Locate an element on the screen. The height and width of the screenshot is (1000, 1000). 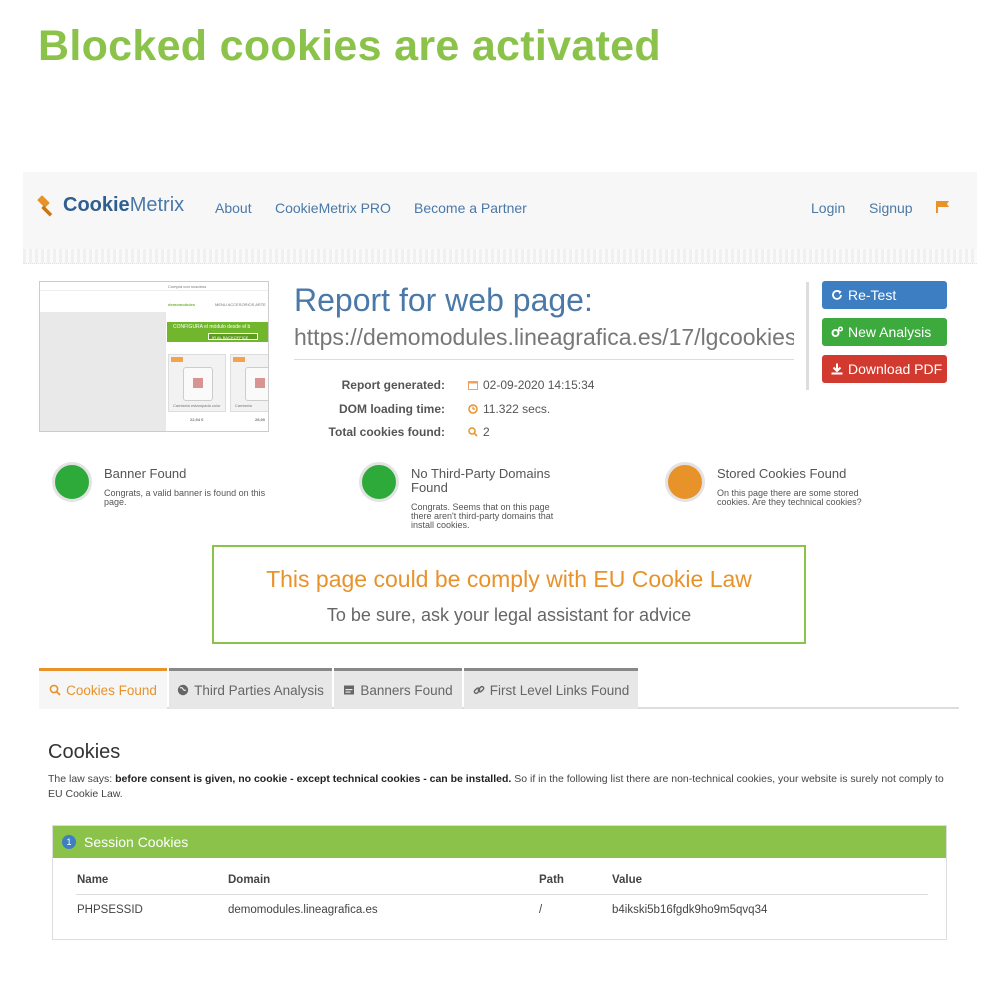
flag-icon is located at coordinates (943, 207).